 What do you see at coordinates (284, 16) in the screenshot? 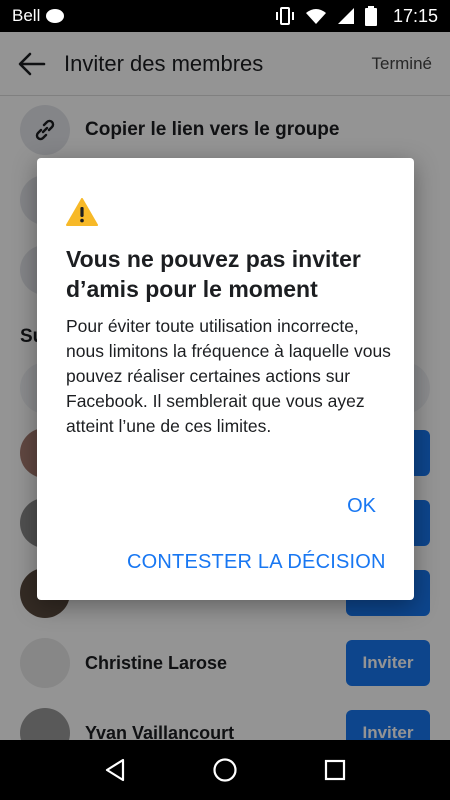
I see `vibrate-icon` at bounding box center [284, 16].